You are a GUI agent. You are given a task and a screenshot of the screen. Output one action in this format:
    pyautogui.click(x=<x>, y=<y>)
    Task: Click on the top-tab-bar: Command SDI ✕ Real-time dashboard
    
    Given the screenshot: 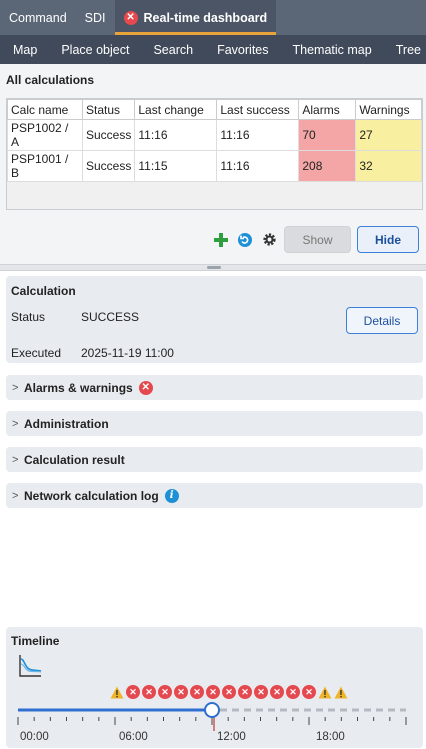 What is the action you would take?
    pyautogui.click(x=213, y=17)
    